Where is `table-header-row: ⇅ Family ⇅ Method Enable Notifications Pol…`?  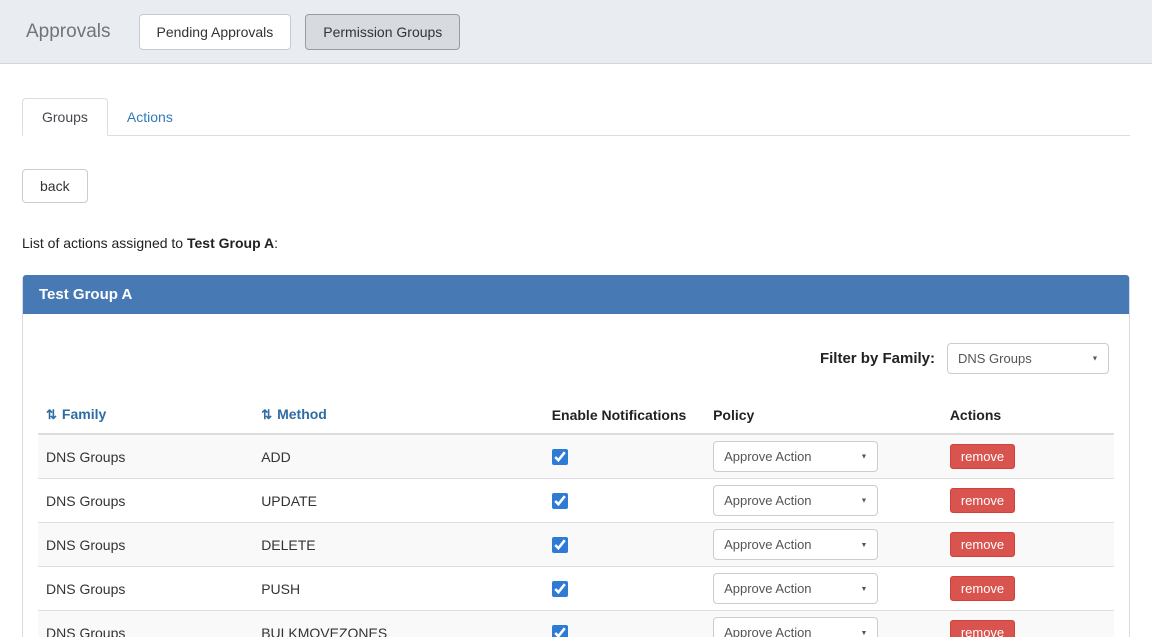 table-header-row: ⇅ Family ⇅ Method Enable Notifications Pol… is located at coordinates (576, 415).